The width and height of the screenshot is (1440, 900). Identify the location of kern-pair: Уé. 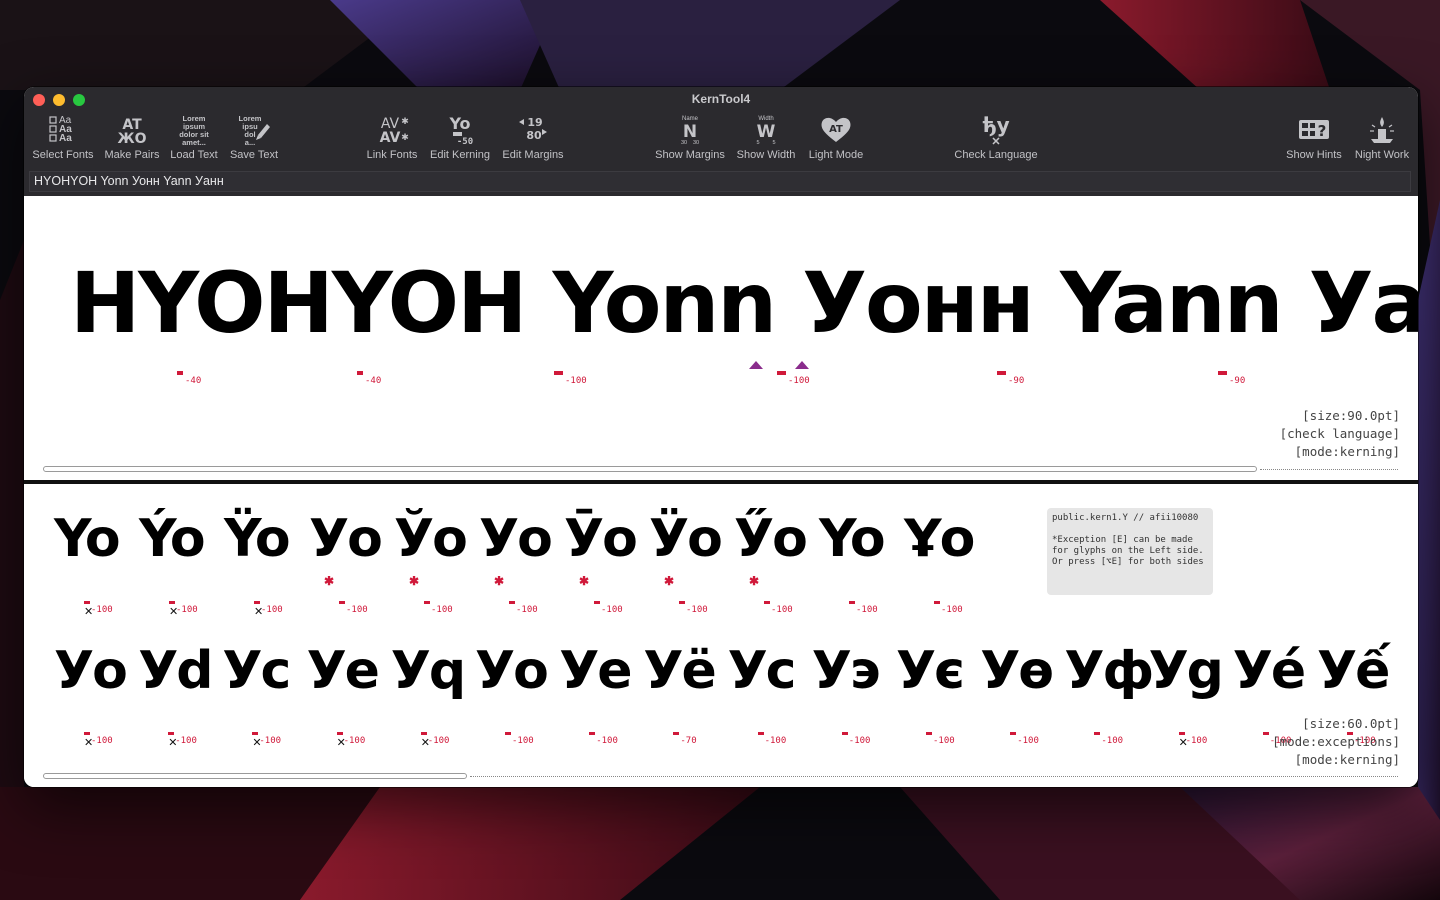
(1269, 671).